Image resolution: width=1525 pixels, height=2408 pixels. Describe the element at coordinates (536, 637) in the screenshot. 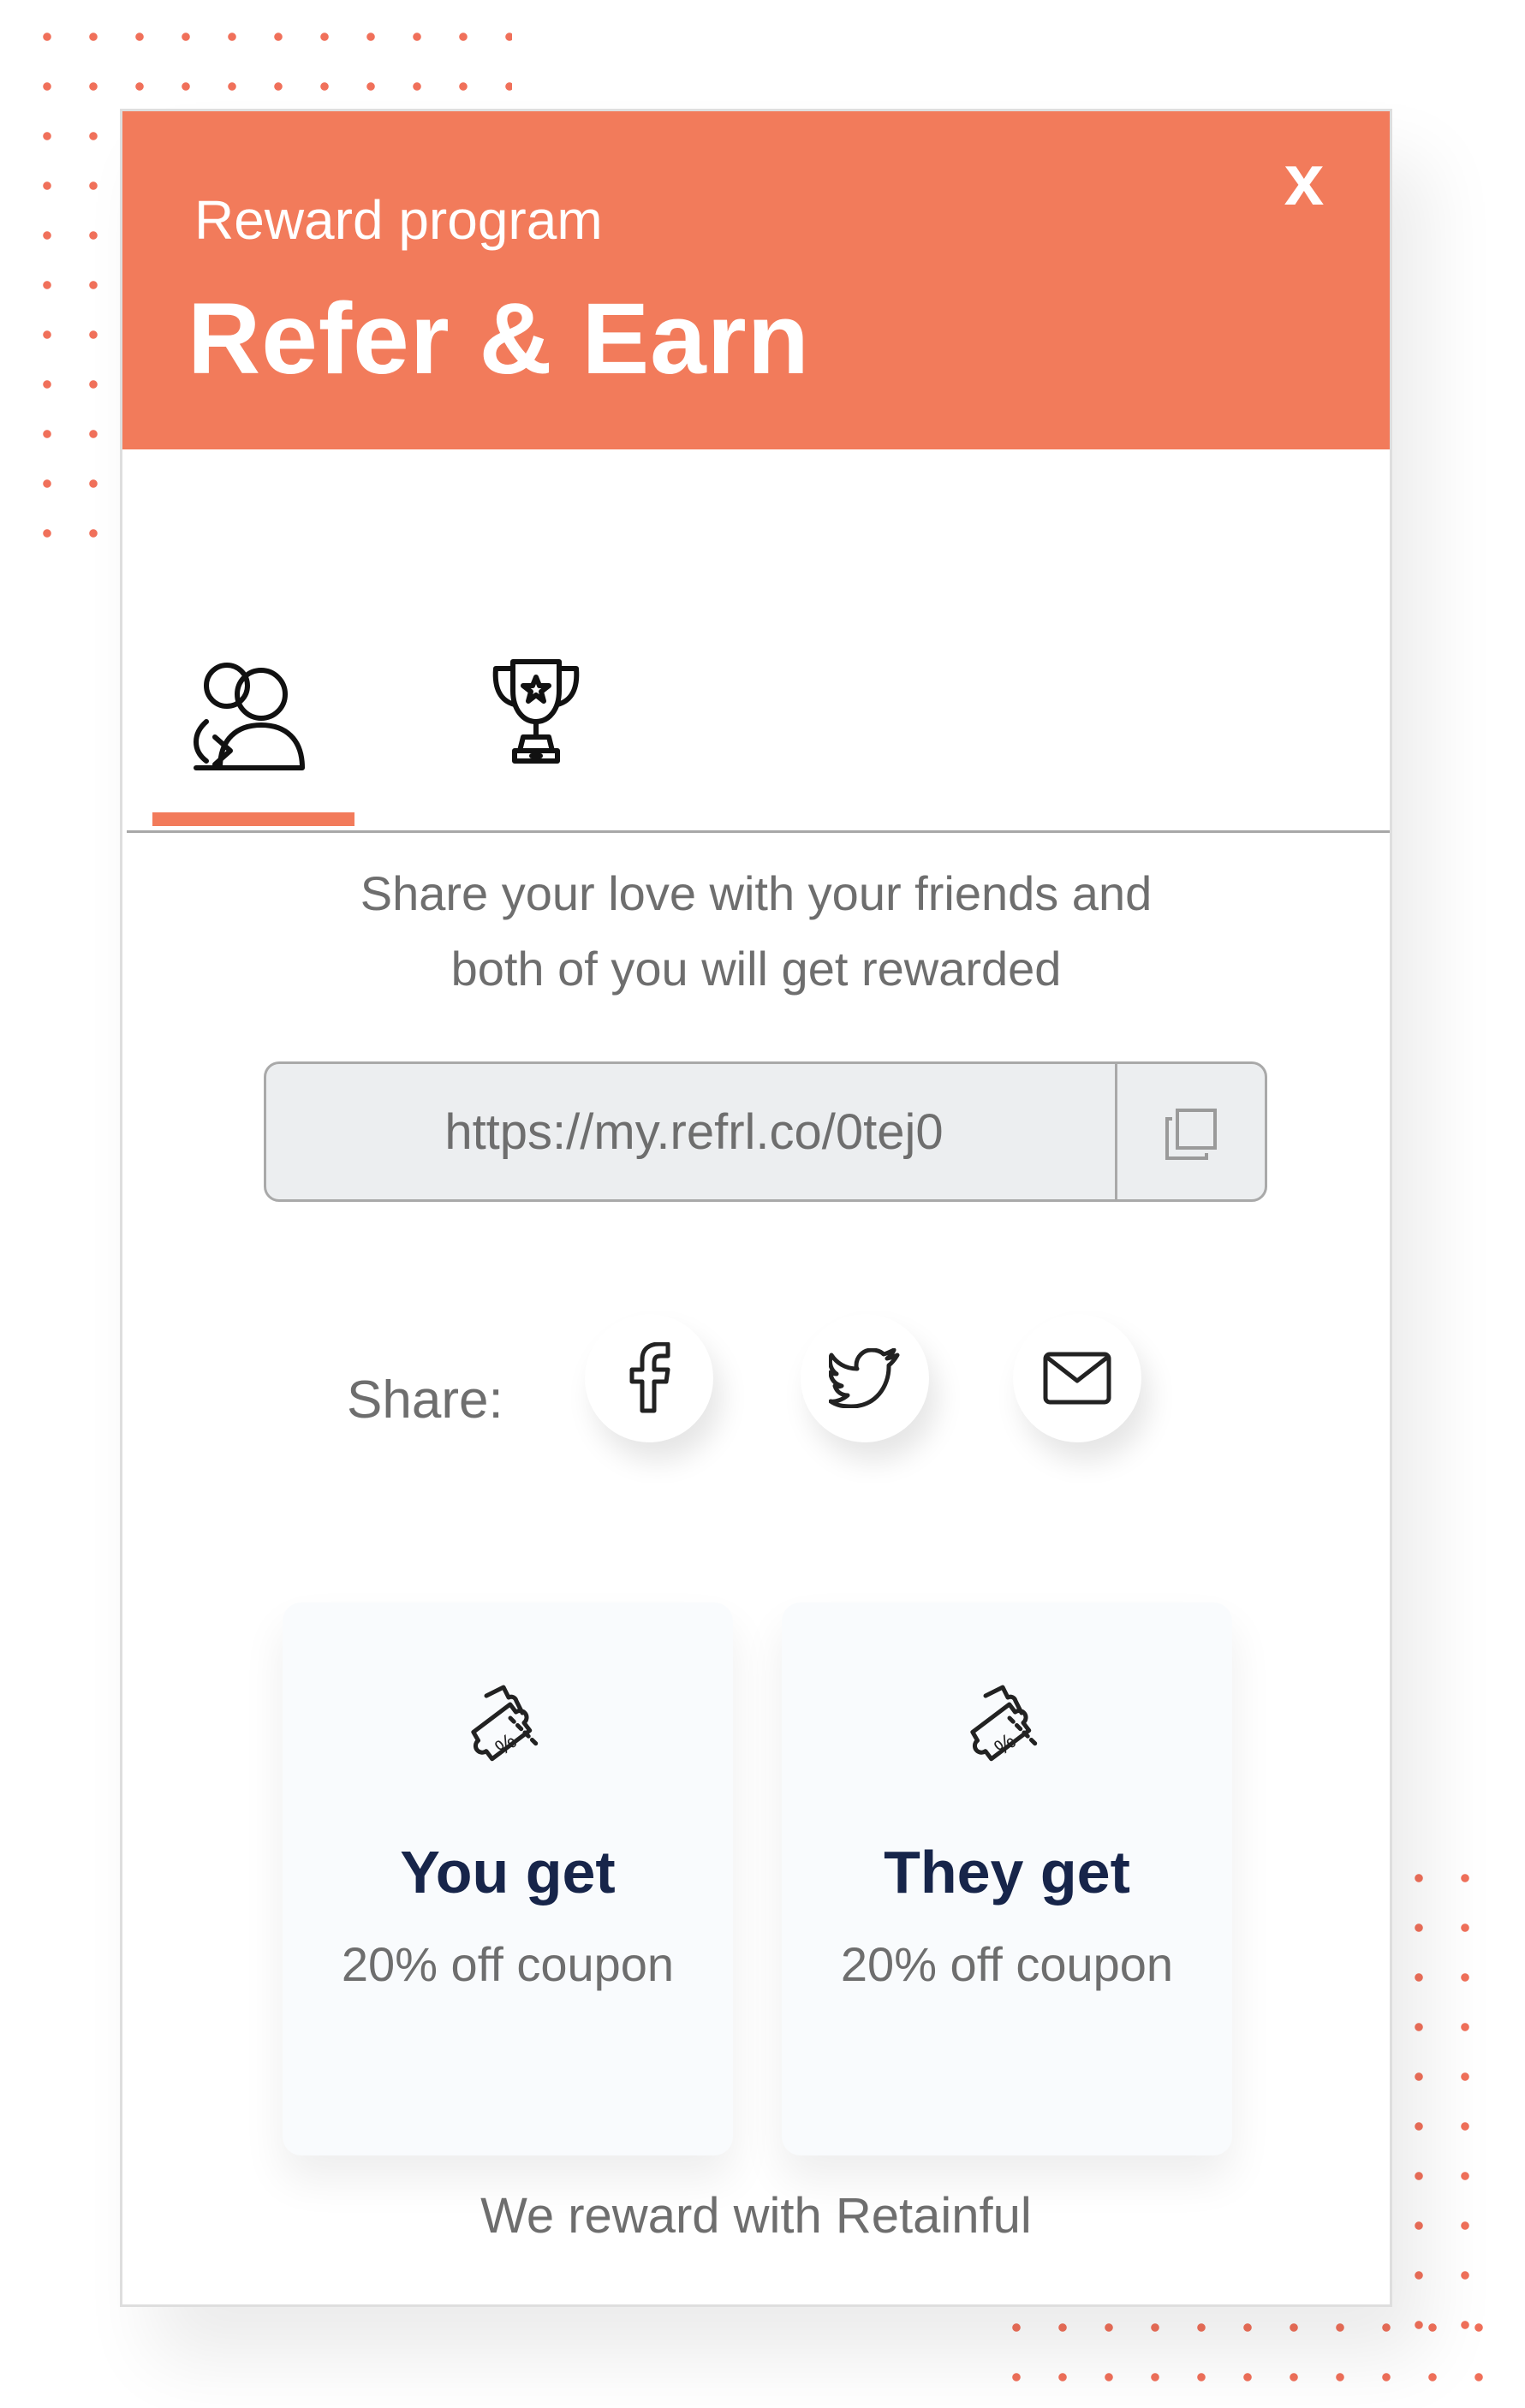

I see `tab-rewards` at that location.